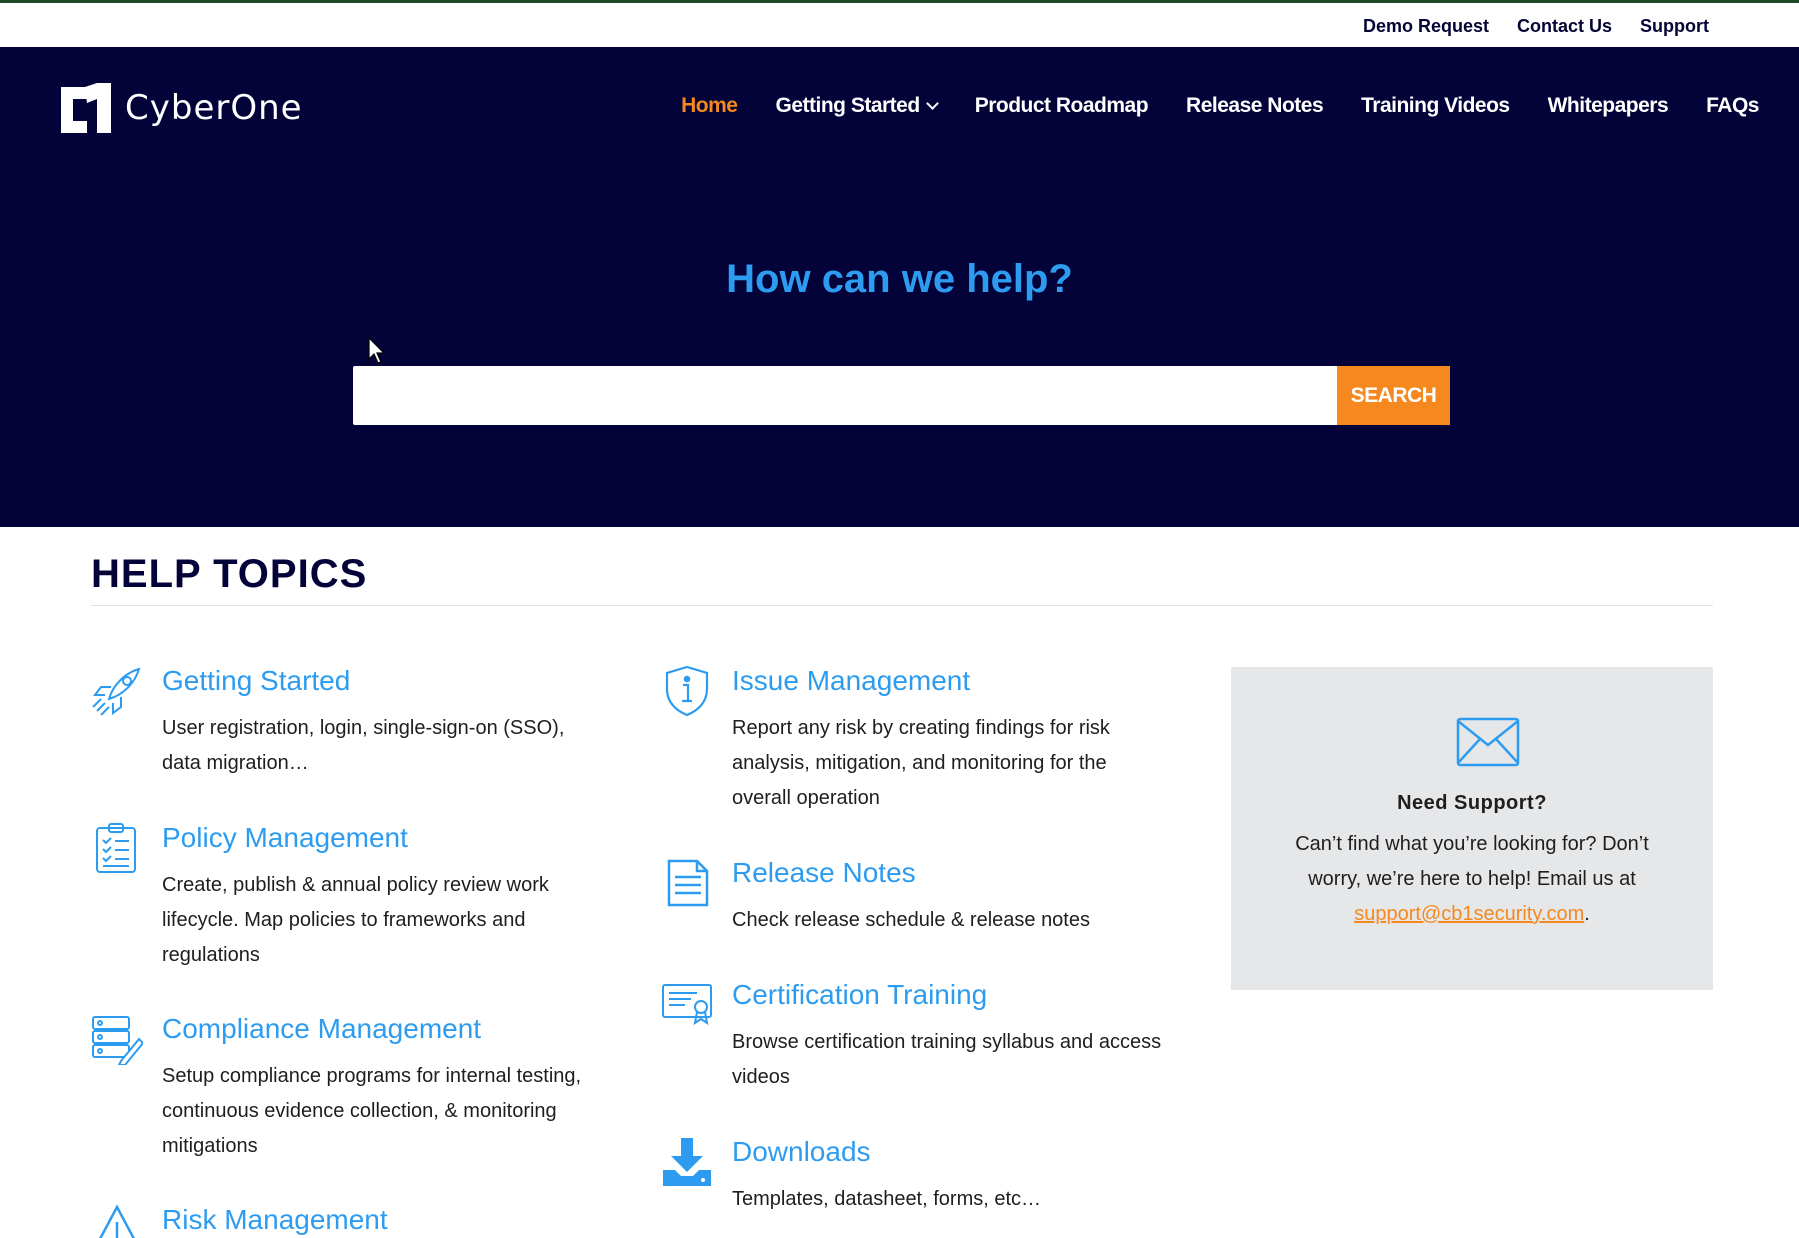 The width and height of the screenshot is (1799, 1238). Describe the element at coordinates (1564, 26) in the screenshot. I see `contact-us-link: Contact Us` at that location.